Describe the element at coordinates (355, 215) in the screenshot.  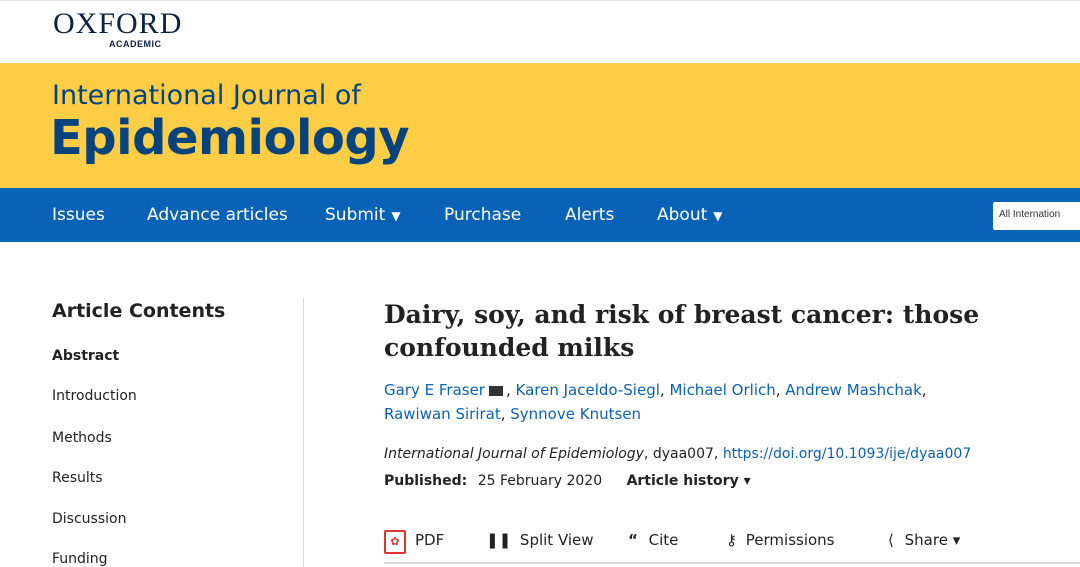
I see `nav-submit-label: Submit` at that location.